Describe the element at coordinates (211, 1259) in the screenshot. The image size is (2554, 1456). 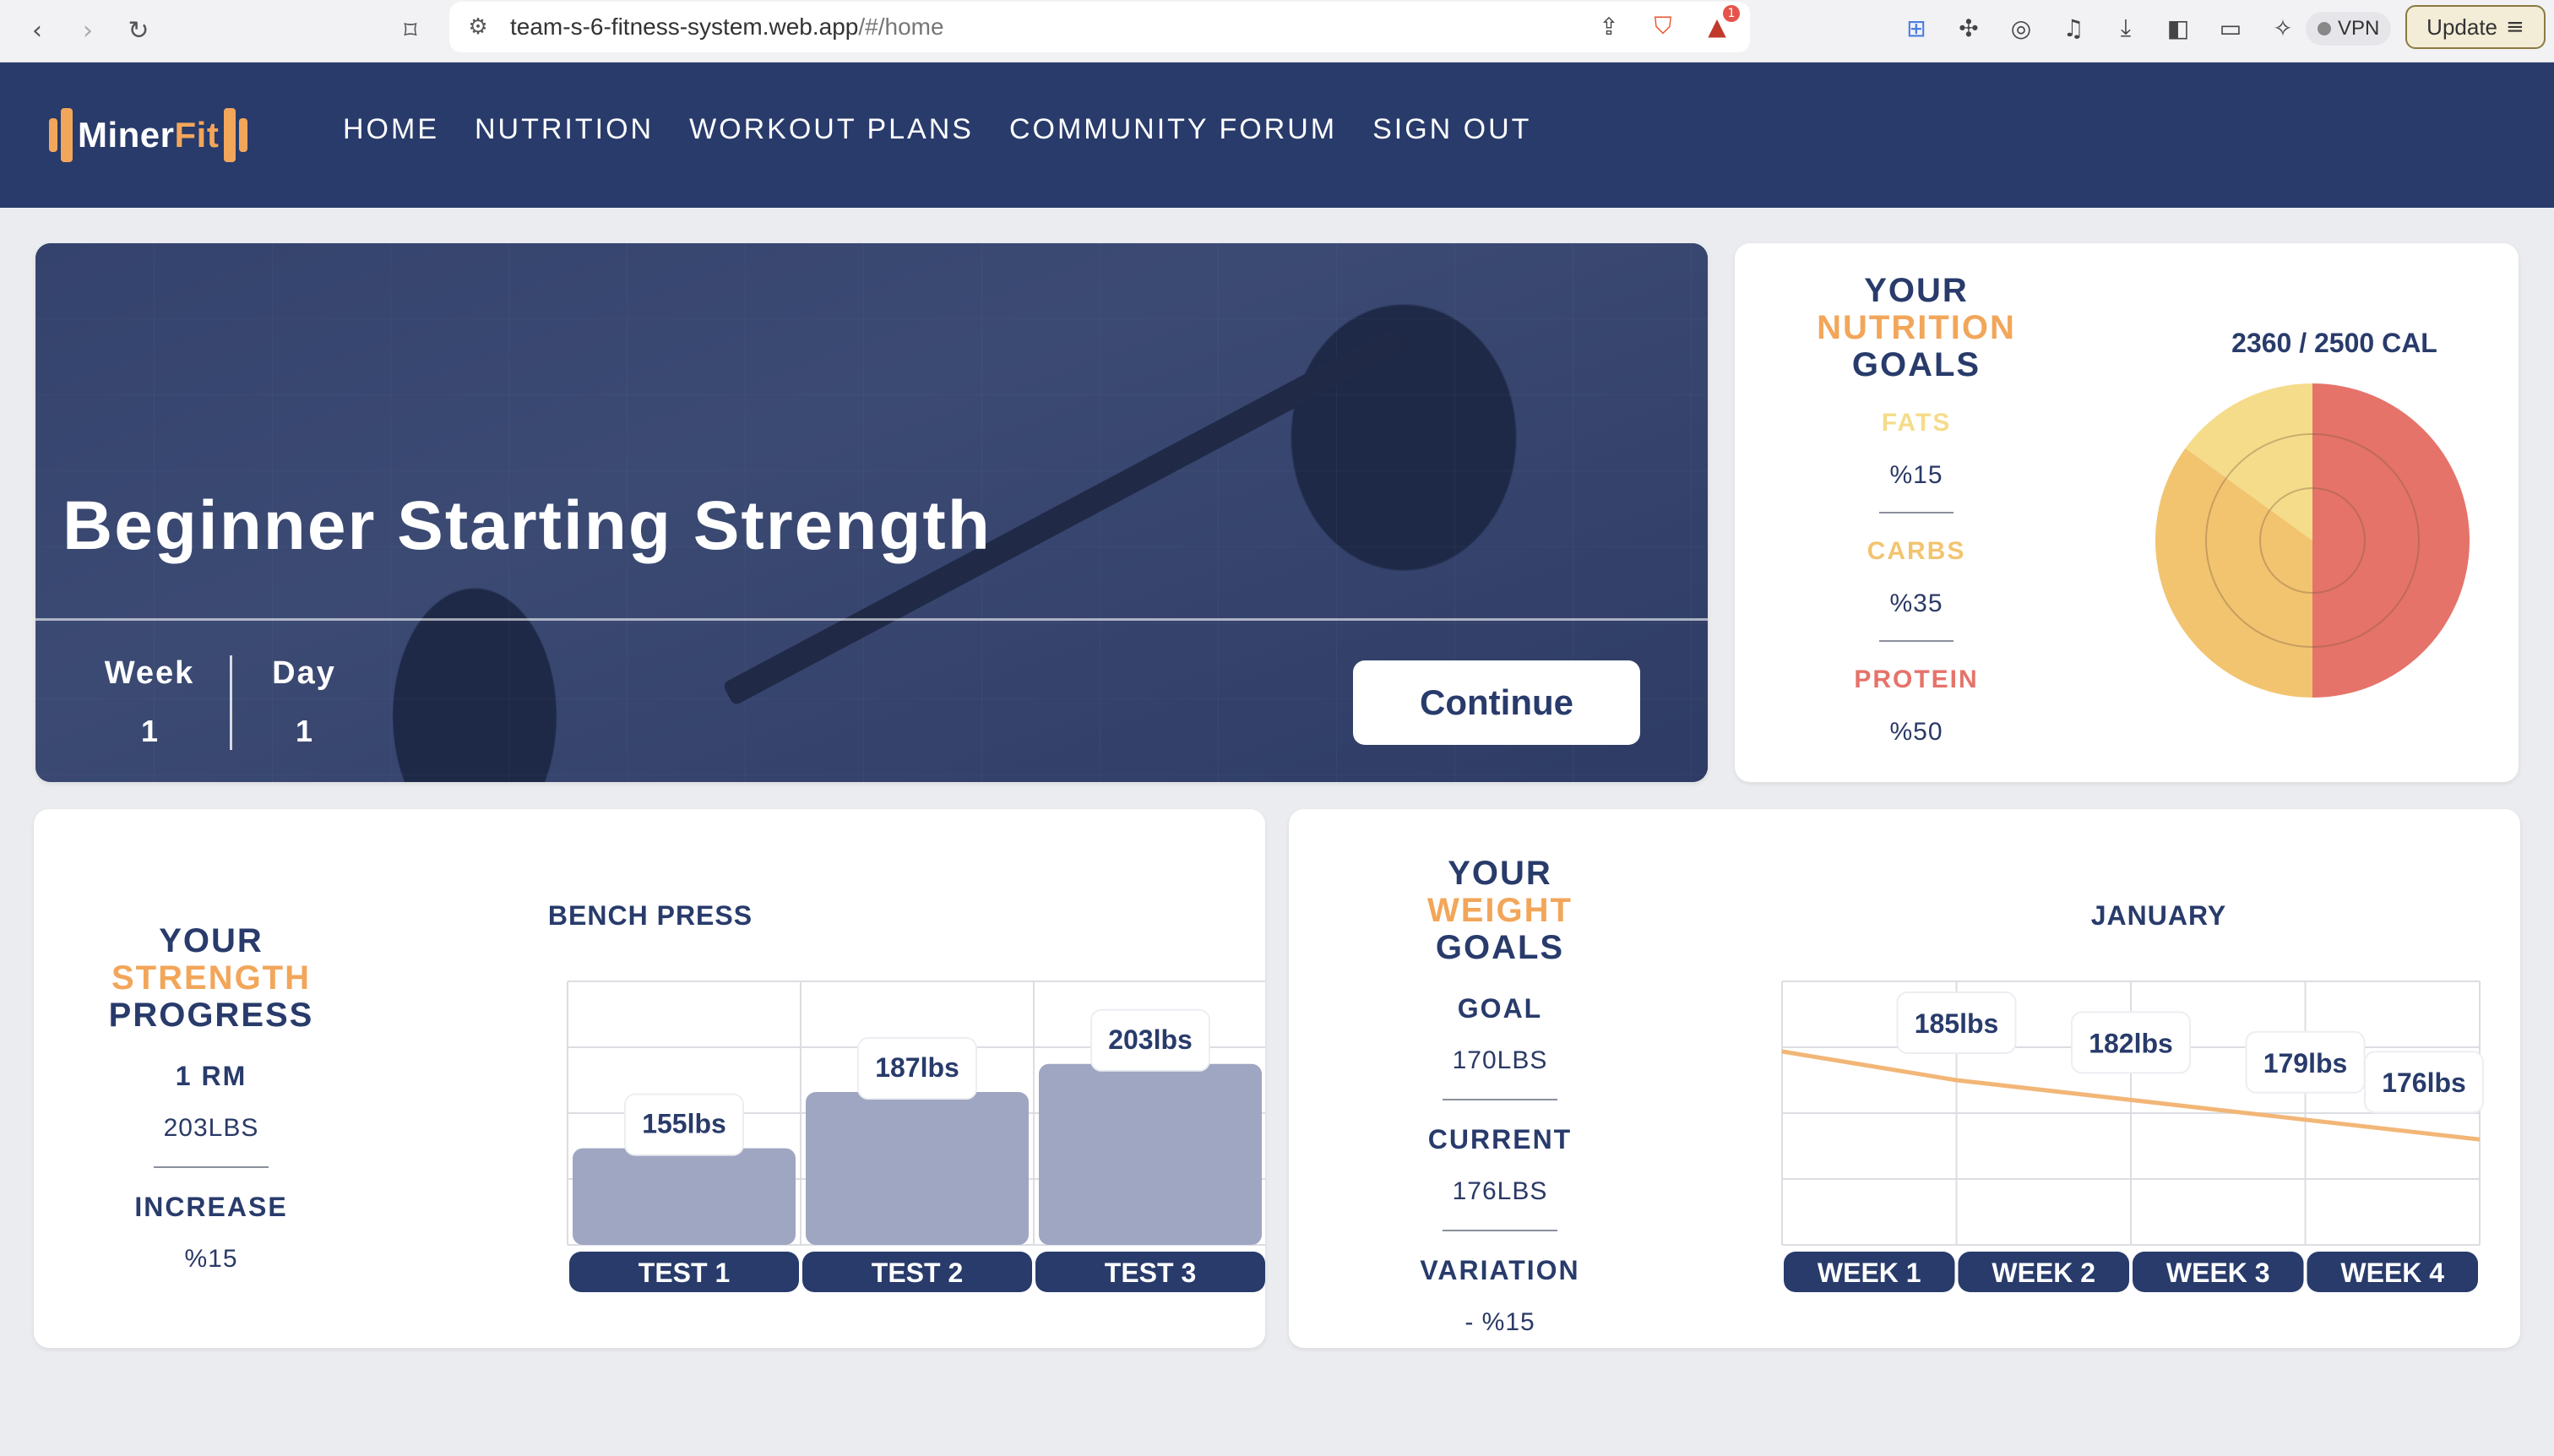
I see `increase-value: %15` at that location.